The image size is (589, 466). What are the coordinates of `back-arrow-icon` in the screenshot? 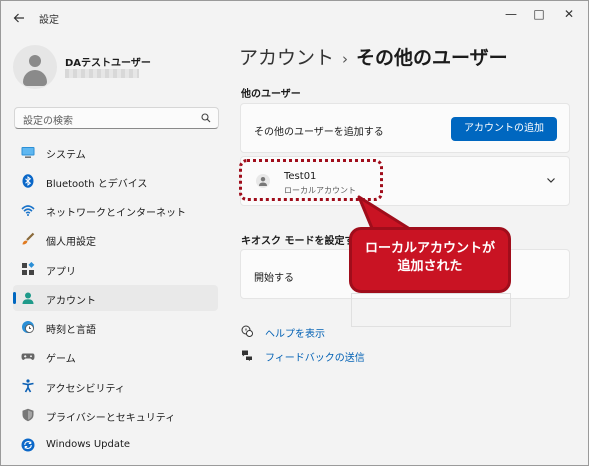 It's located at (18, 18).